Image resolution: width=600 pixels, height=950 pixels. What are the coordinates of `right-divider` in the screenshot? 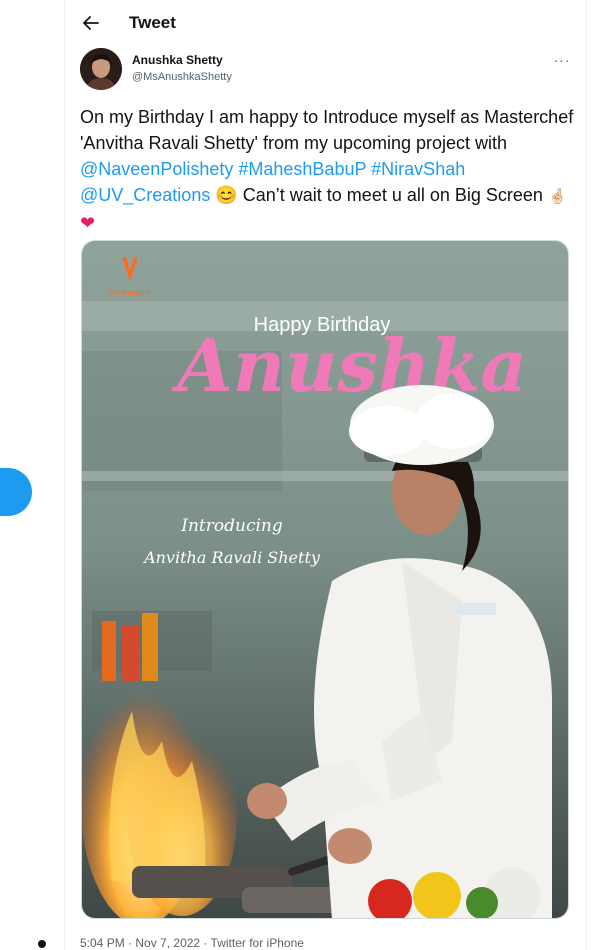 It's located at (586, 475).